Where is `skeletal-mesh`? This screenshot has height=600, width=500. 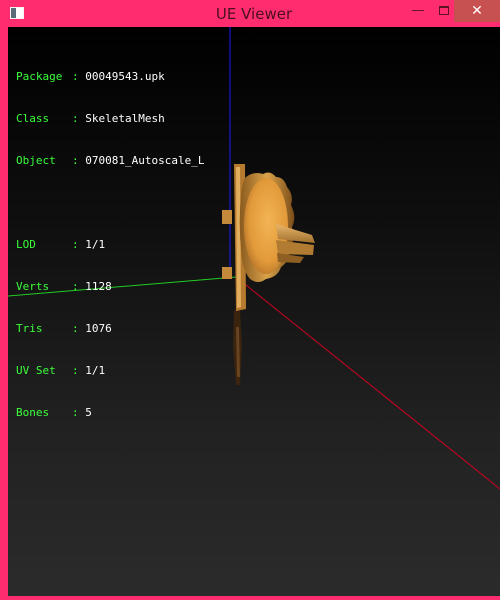 skeletal-mesh is located at coordinates (268, 274).